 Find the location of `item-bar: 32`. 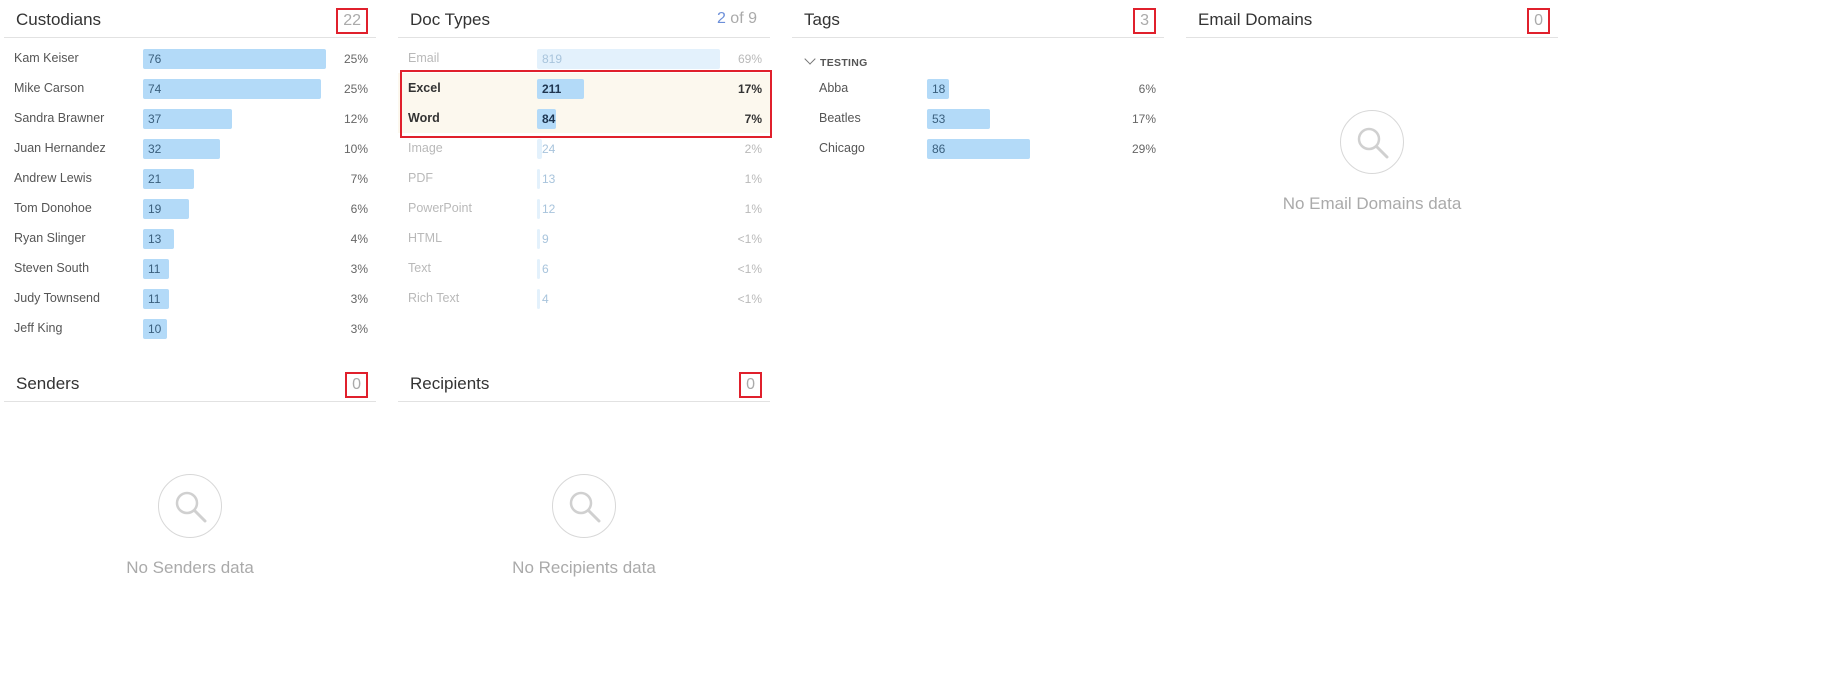

item-bar: 32 is located at coordinates (182, 149).